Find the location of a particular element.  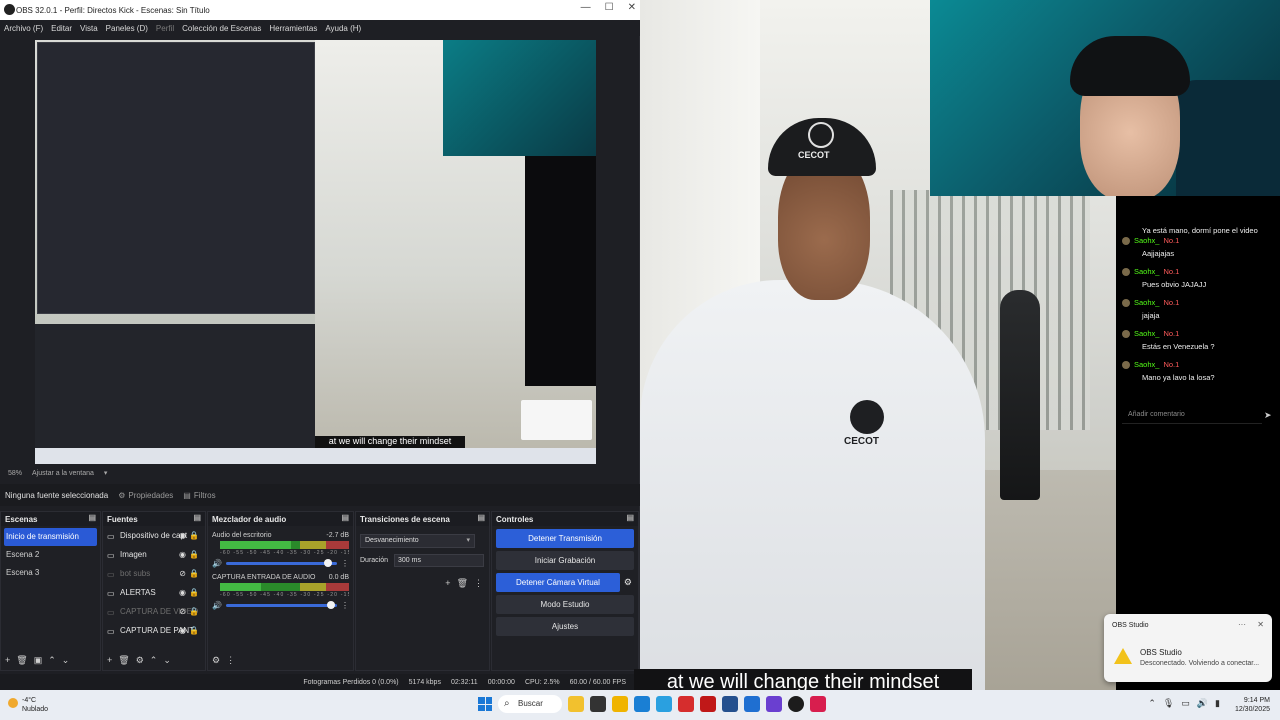

visibility-icon: ⊘ is located at coordinates (182, 573).